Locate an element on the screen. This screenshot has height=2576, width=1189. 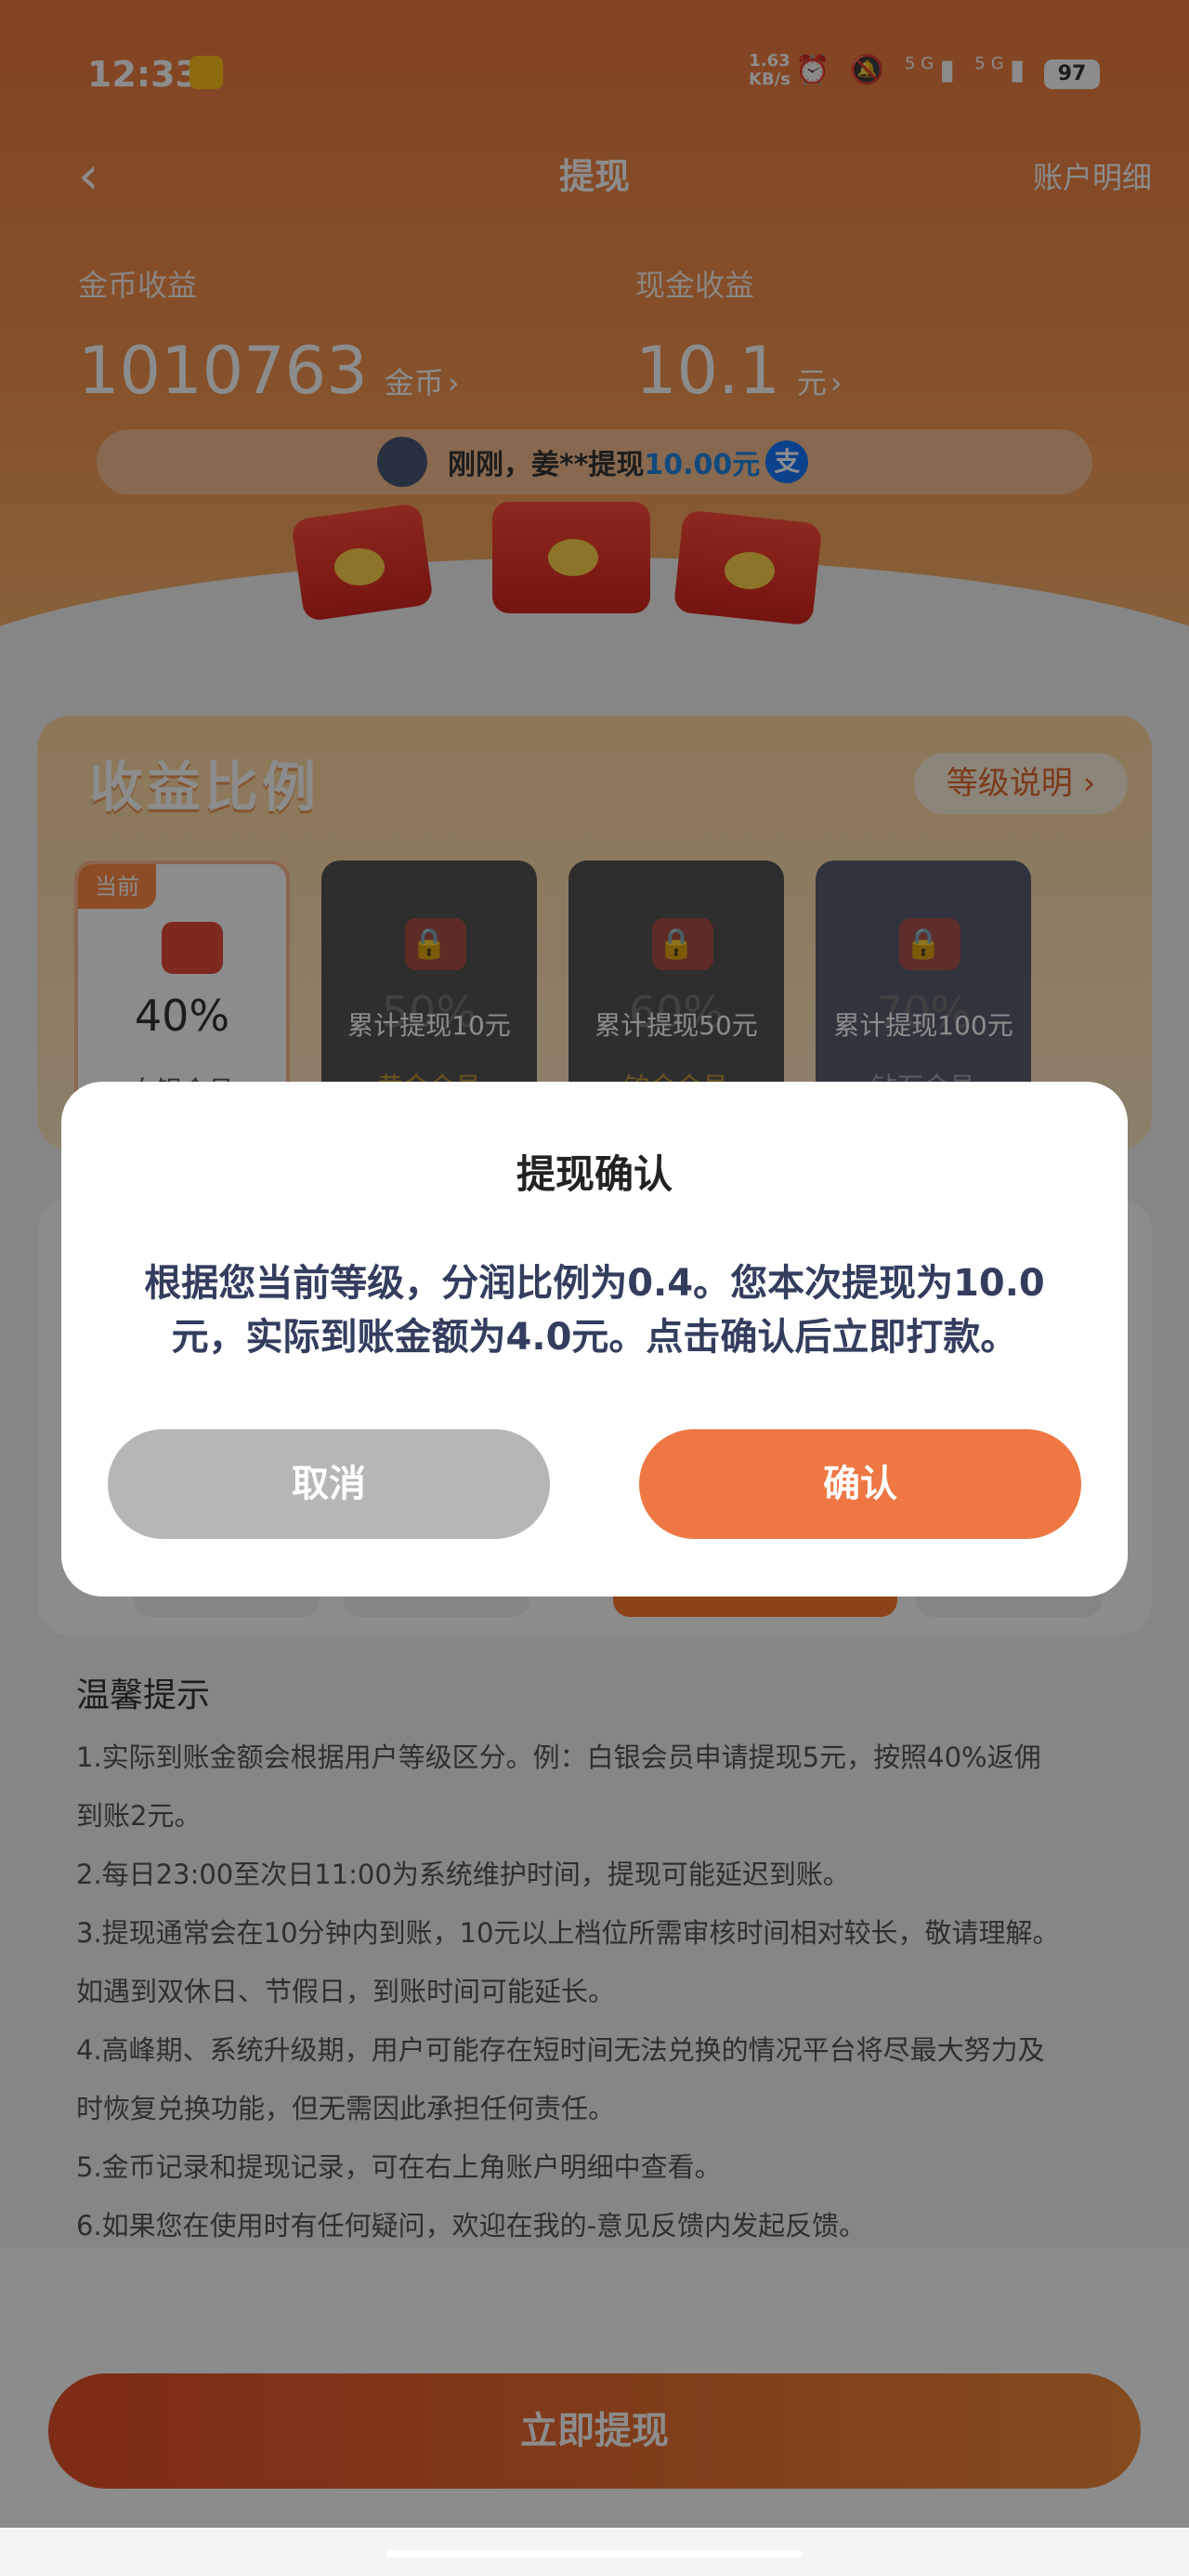
dialog-title: 提现确认 is located at coordinates (594, 1174).